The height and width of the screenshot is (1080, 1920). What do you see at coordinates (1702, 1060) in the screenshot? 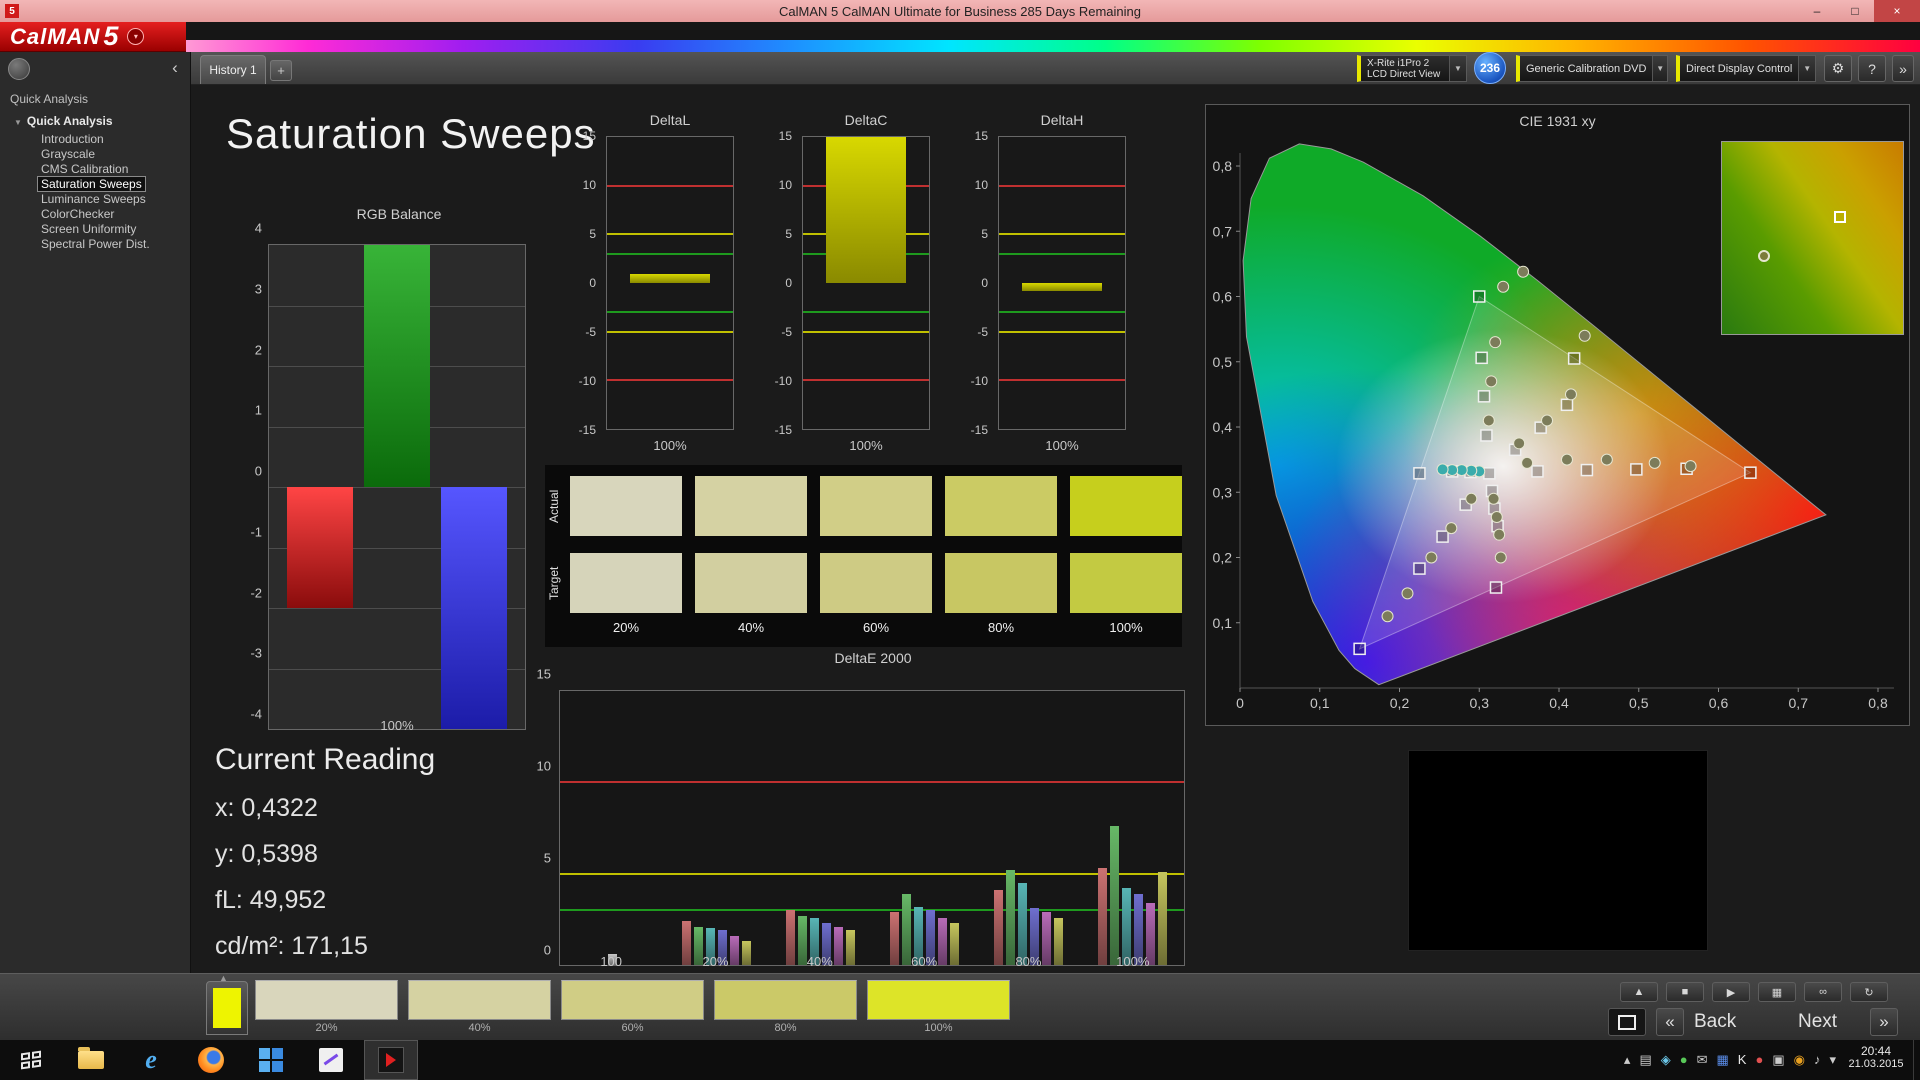
I see `tray-icon-4: ✉` at bounding box center [1702, 1060].